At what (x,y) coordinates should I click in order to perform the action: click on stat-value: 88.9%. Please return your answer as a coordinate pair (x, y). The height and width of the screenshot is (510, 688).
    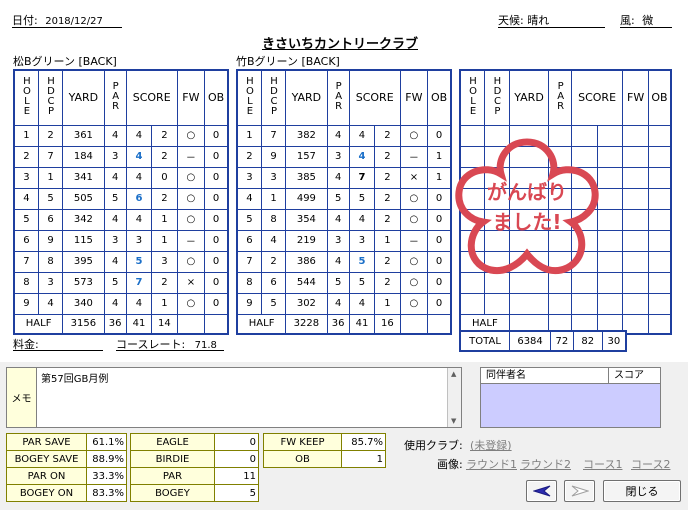
    Looking at the image, I should click on (106, 459).